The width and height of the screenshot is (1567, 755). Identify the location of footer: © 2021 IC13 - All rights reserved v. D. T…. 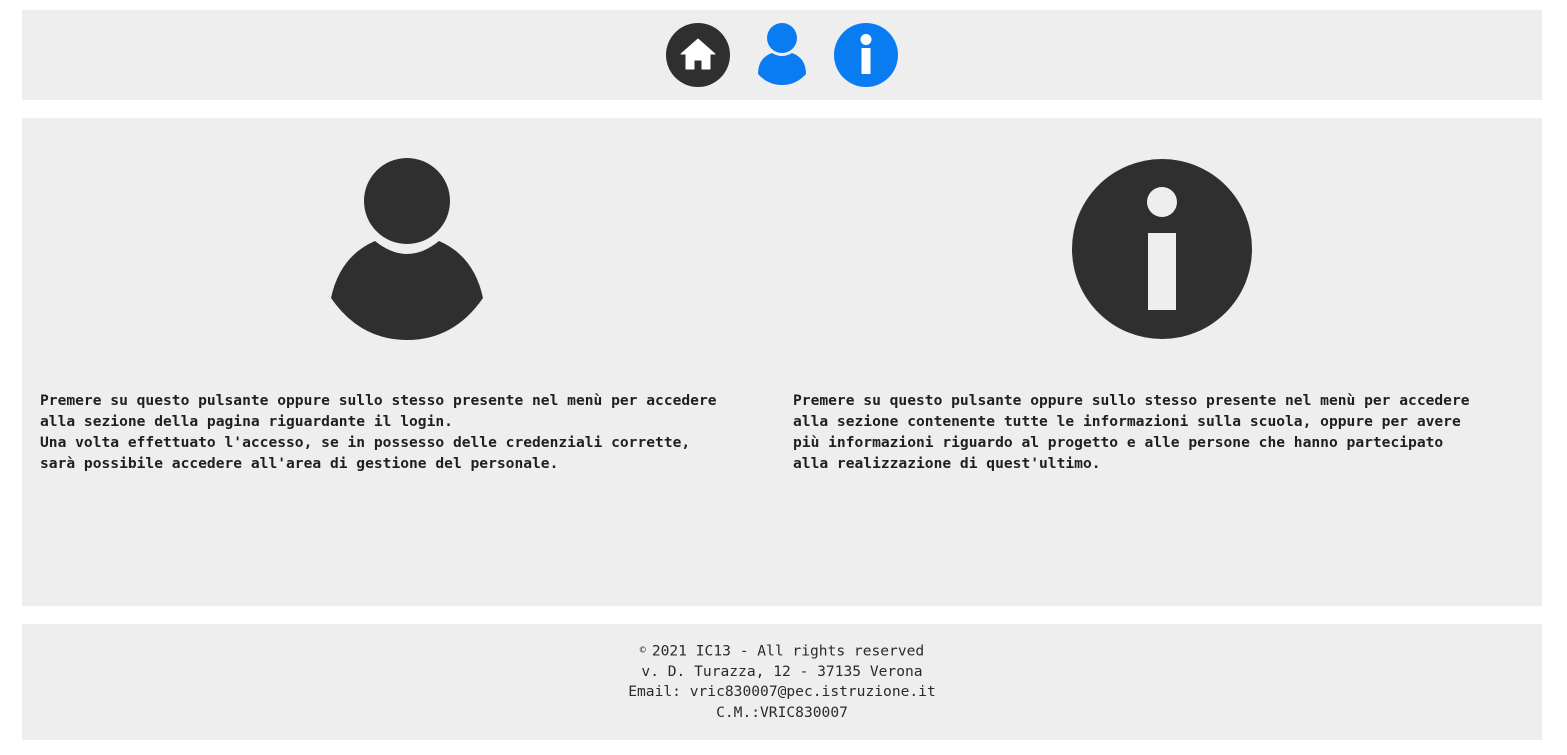
(782, 682).